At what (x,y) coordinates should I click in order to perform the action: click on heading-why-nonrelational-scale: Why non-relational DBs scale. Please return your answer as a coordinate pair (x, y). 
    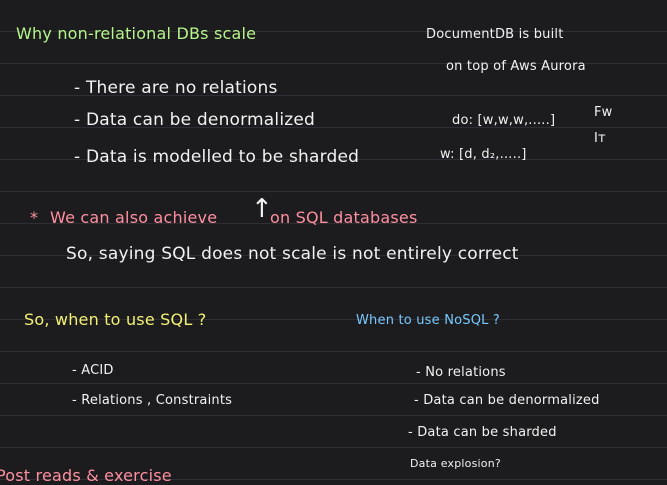
    Looking at the image, I should click on (136, 33).